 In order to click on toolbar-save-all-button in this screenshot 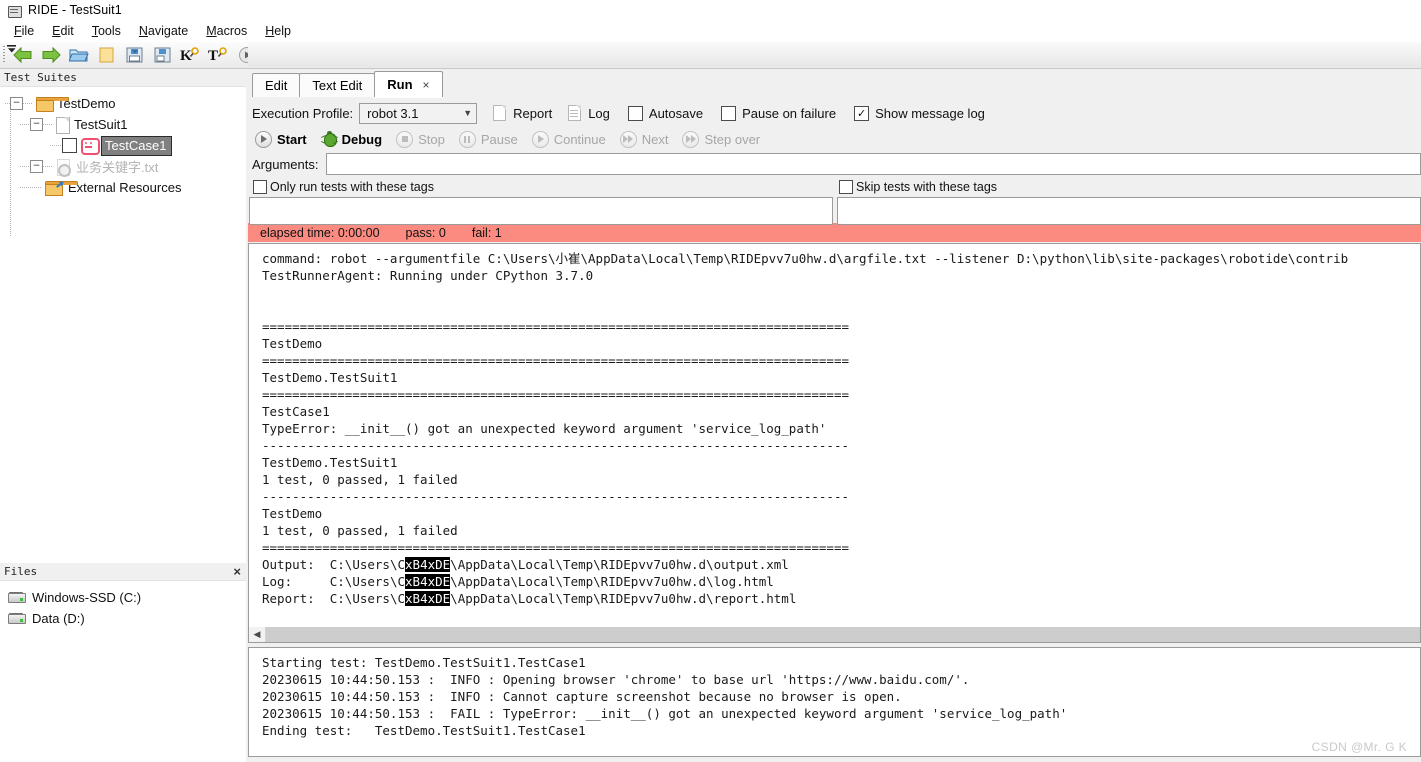, I will do `click(163, 55)`.